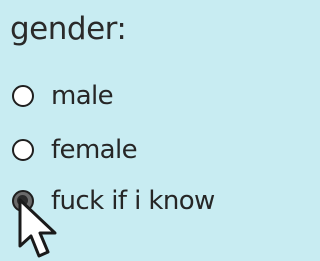 This screenshot has height=261, width=320. What do you see at coordinates (37, 228) in the screenshot?
I see `arrow-pointer-icon` at bounding box center [37, 228].